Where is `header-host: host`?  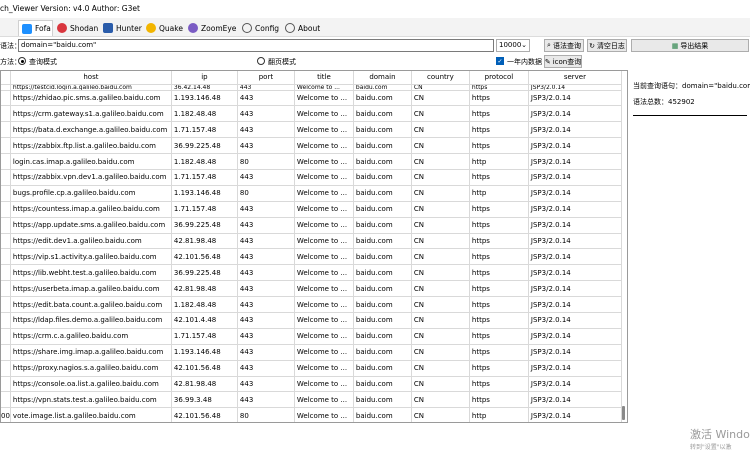 header-host: host is located at coordinates (91, 78).